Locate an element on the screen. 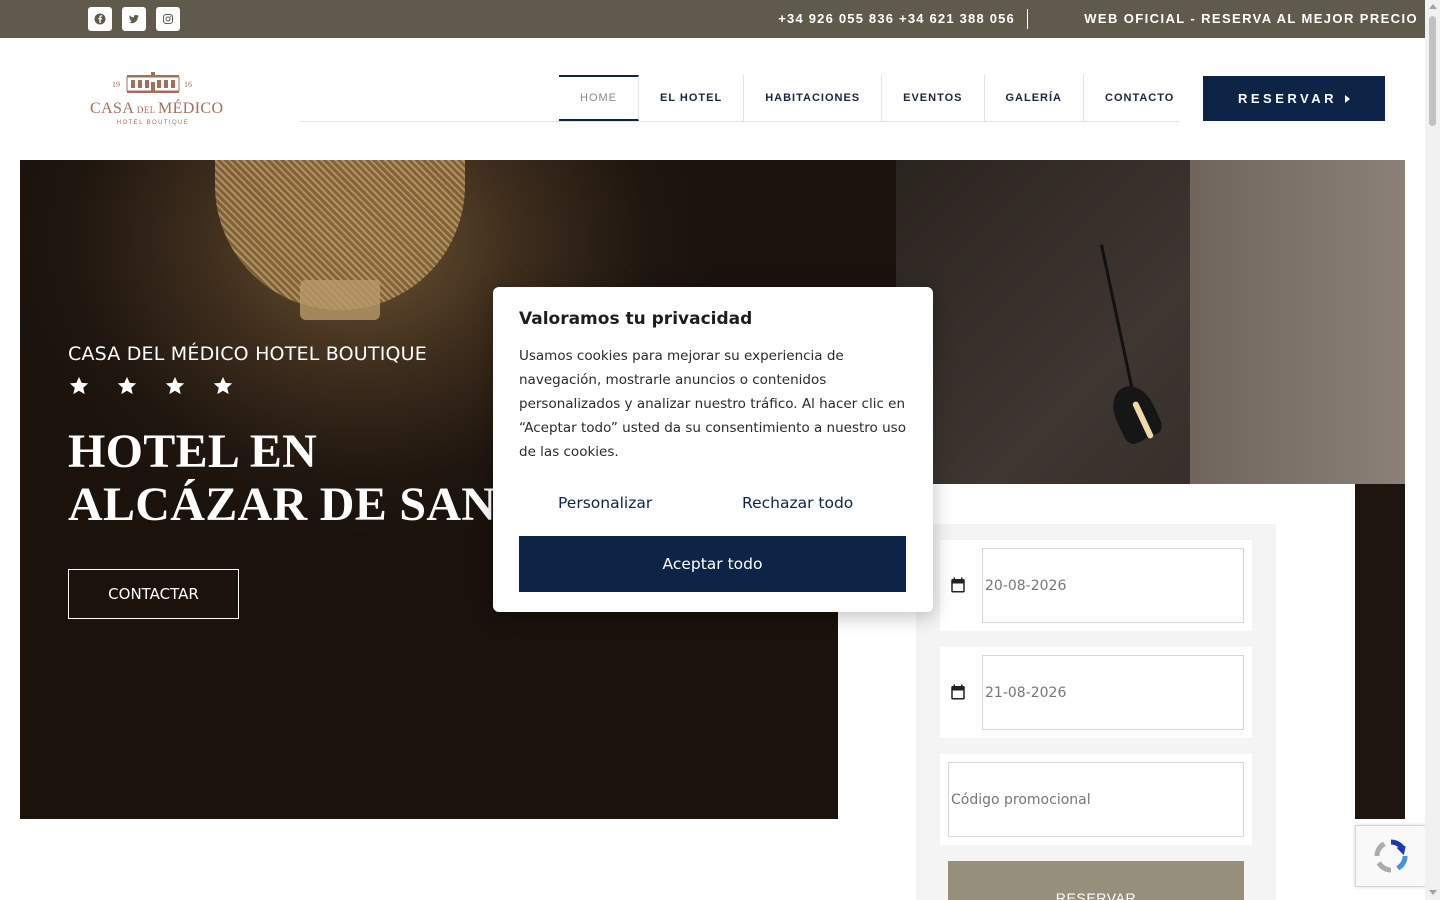  recaptcha-badge is located at coordinates (1390, 856).